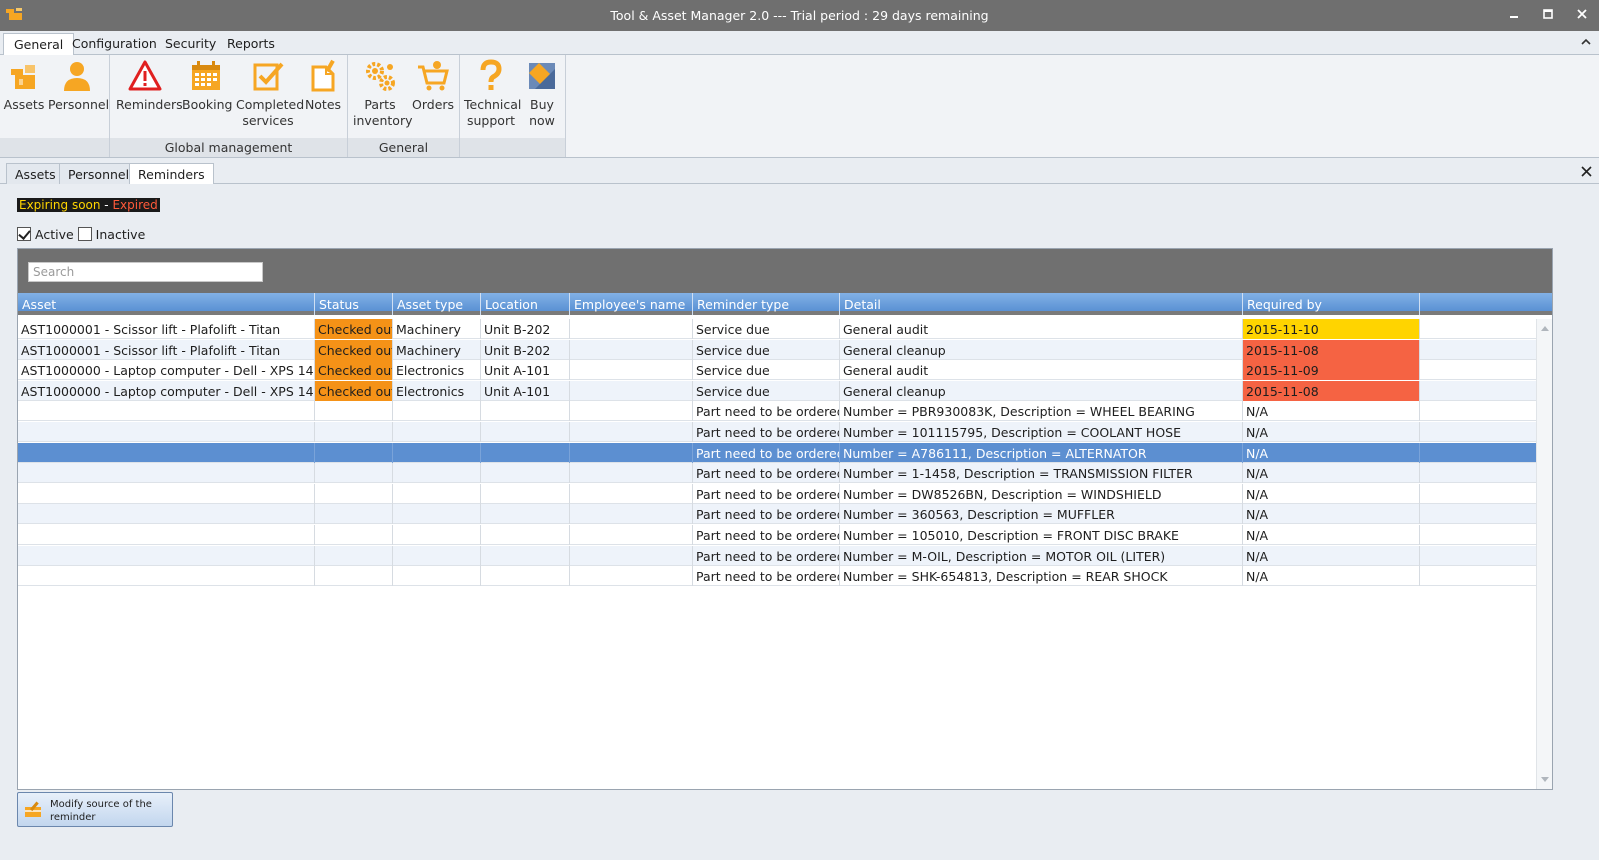 The width and height of the screenshot is (1599, 860). What do you see at coordinates (270, 94) in the screenshot?
I see `ribbon-completed-services-button: Completed services` at bounding box center [270, 94].